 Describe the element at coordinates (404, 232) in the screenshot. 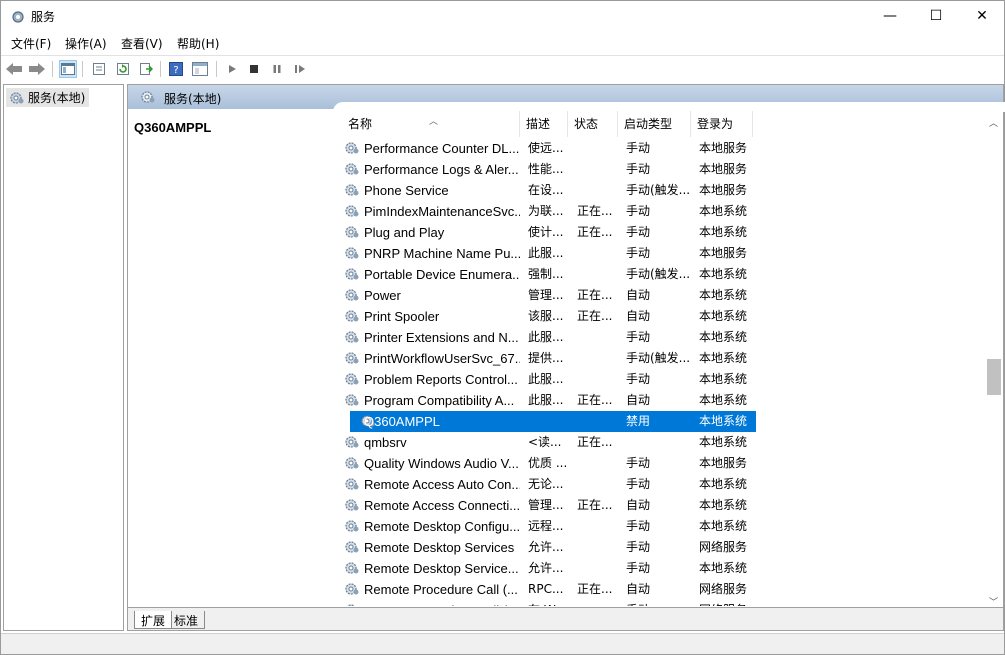

I see `service-name-cell: Plug and Play` at that location.